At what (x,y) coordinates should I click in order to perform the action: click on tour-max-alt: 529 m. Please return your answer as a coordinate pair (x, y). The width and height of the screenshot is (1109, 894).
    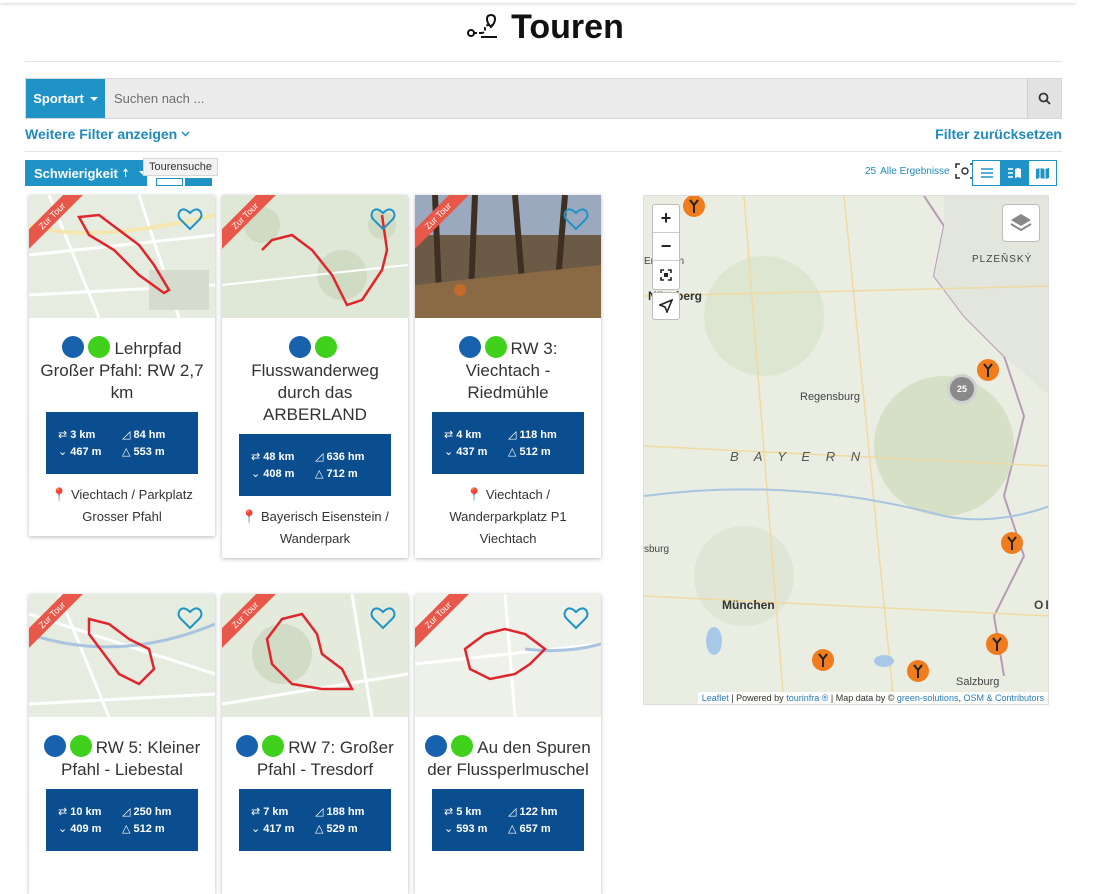
    Looking at the image, I should click on (342, 828).